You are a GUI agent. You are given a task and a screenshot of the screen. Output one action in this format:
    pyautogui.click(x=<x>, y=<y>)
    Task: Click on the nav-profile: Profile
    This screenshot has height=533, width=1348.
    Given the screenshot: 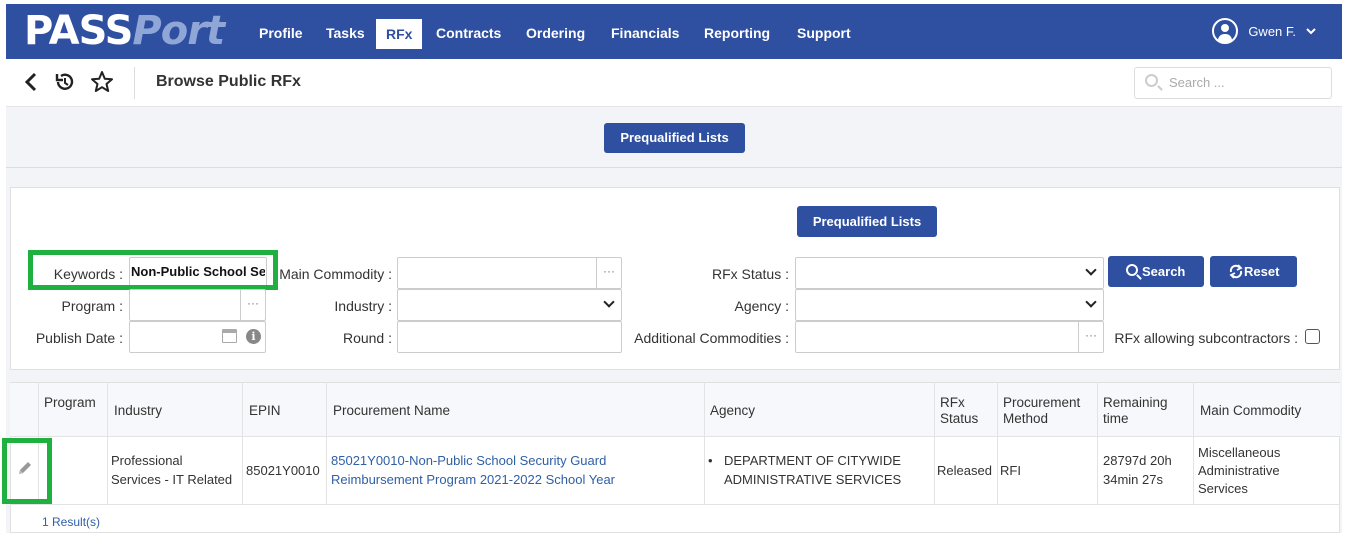 What is the action you would take?
    pyautogui.click(x=281, y=34)
    